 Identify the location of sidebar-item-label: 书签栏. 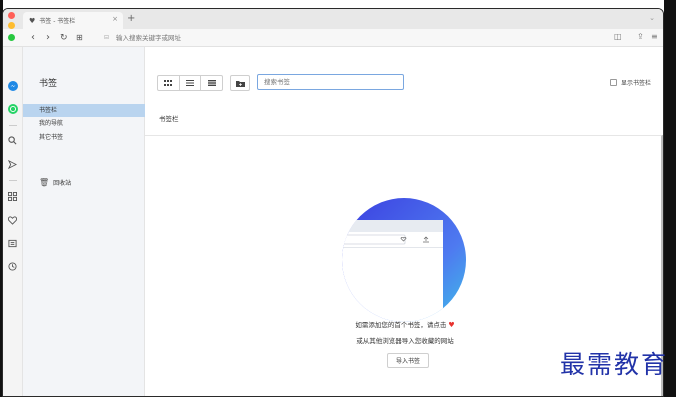
(48, 110).